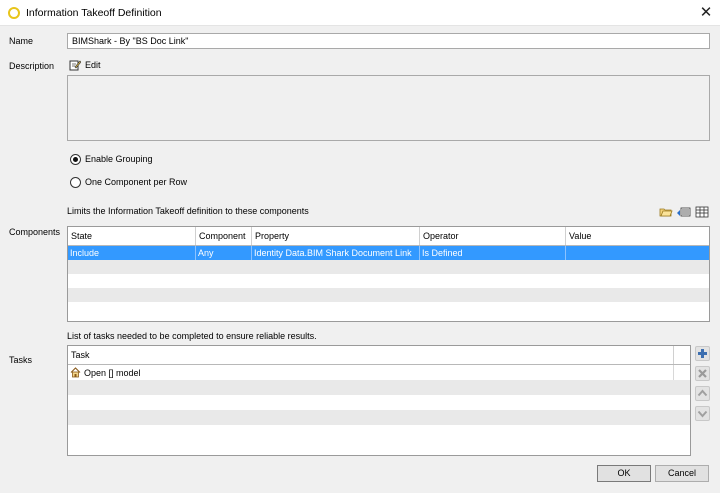 The height and width of the screenshot is (493, 720). Describe the element at coordinates (112, 372) in the screenshot. I see `task-text: Open [] model` at that location.